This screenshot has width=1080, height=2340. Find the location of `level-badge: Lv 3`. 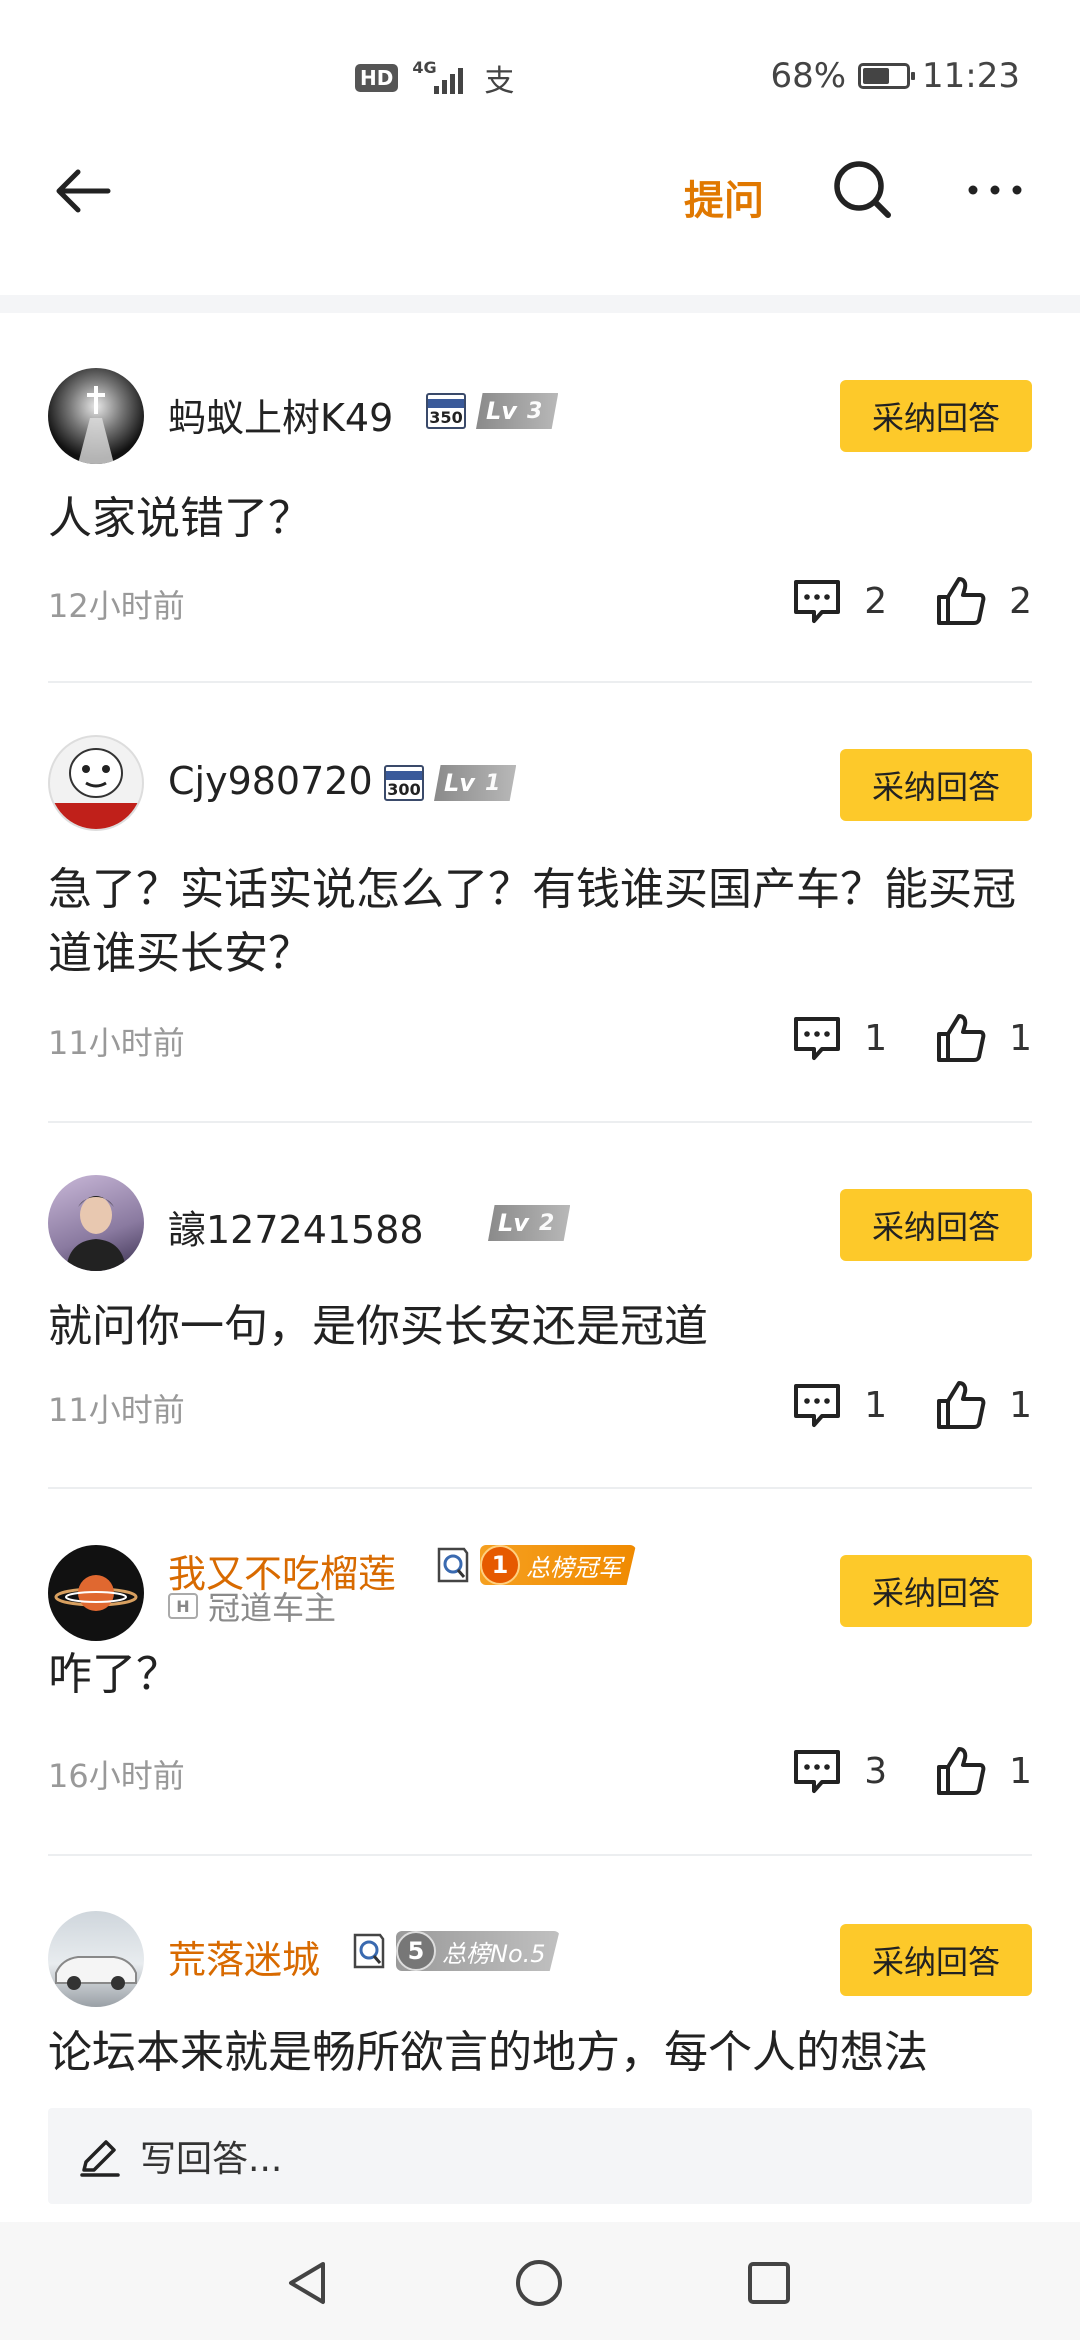

level-badge: Lv 3 is located at coordinates (517, 411).